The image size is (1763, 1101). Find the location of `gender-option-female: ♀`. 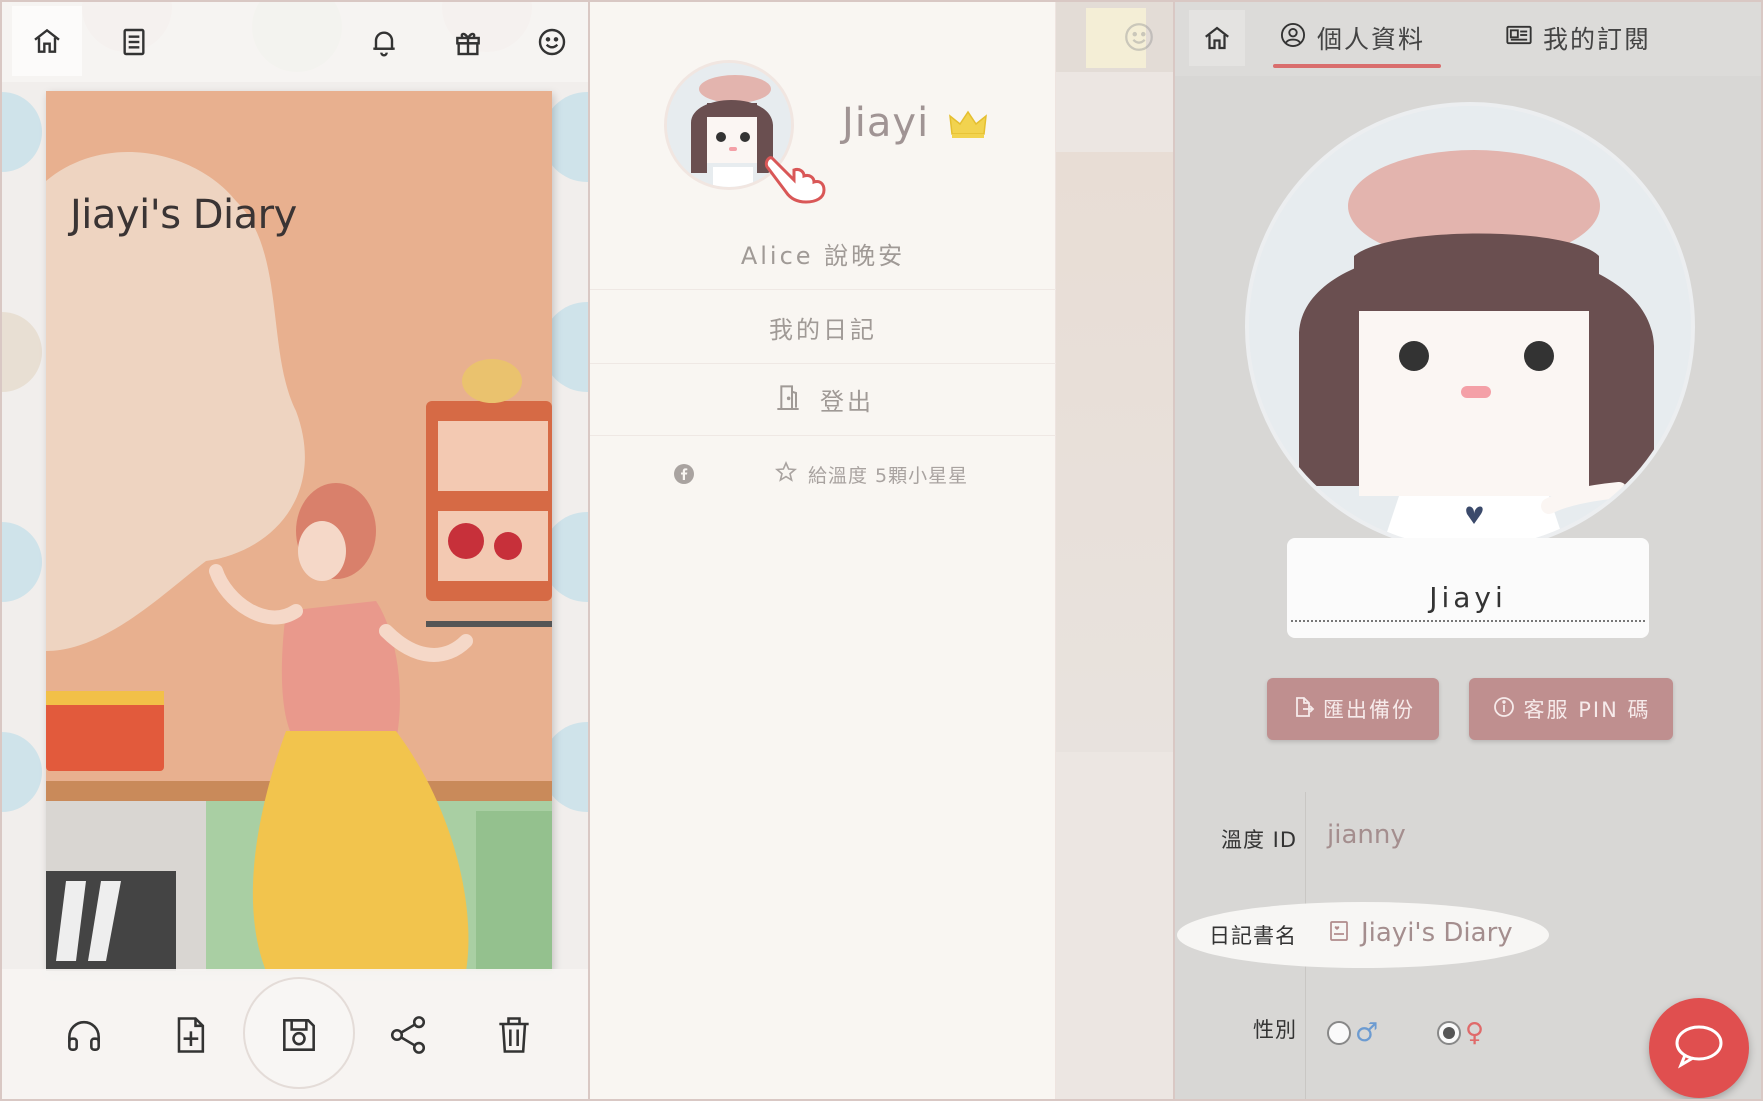

gender-option-female: ♀ is located at coordinates (1460, 1033).